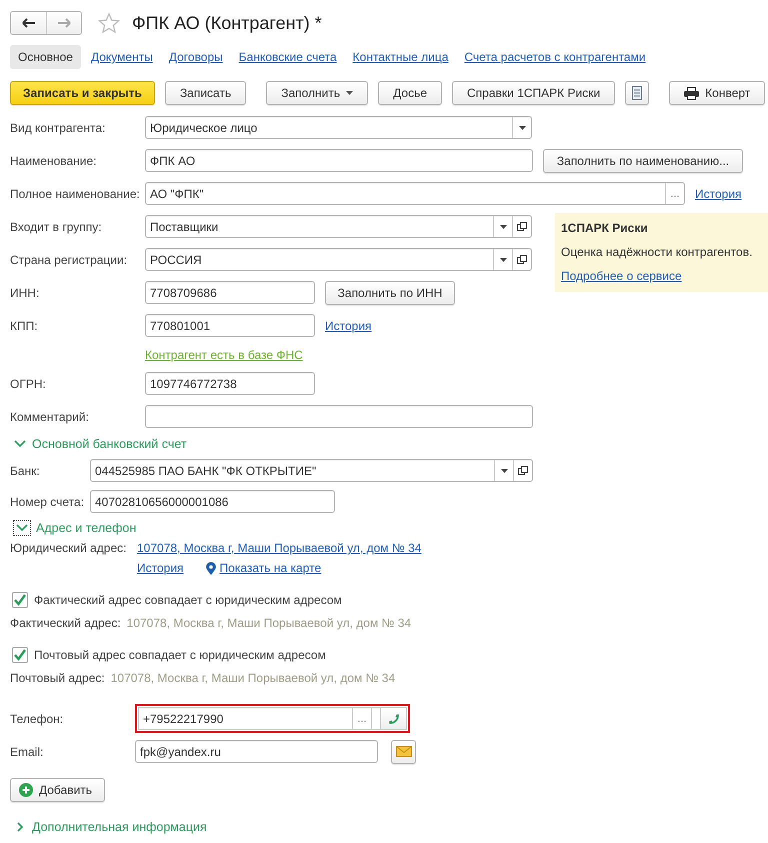 This screenshot has height=843, width=768. I want to click on panel-text: Оценка надёжности контрагентов., so click(656, 252).